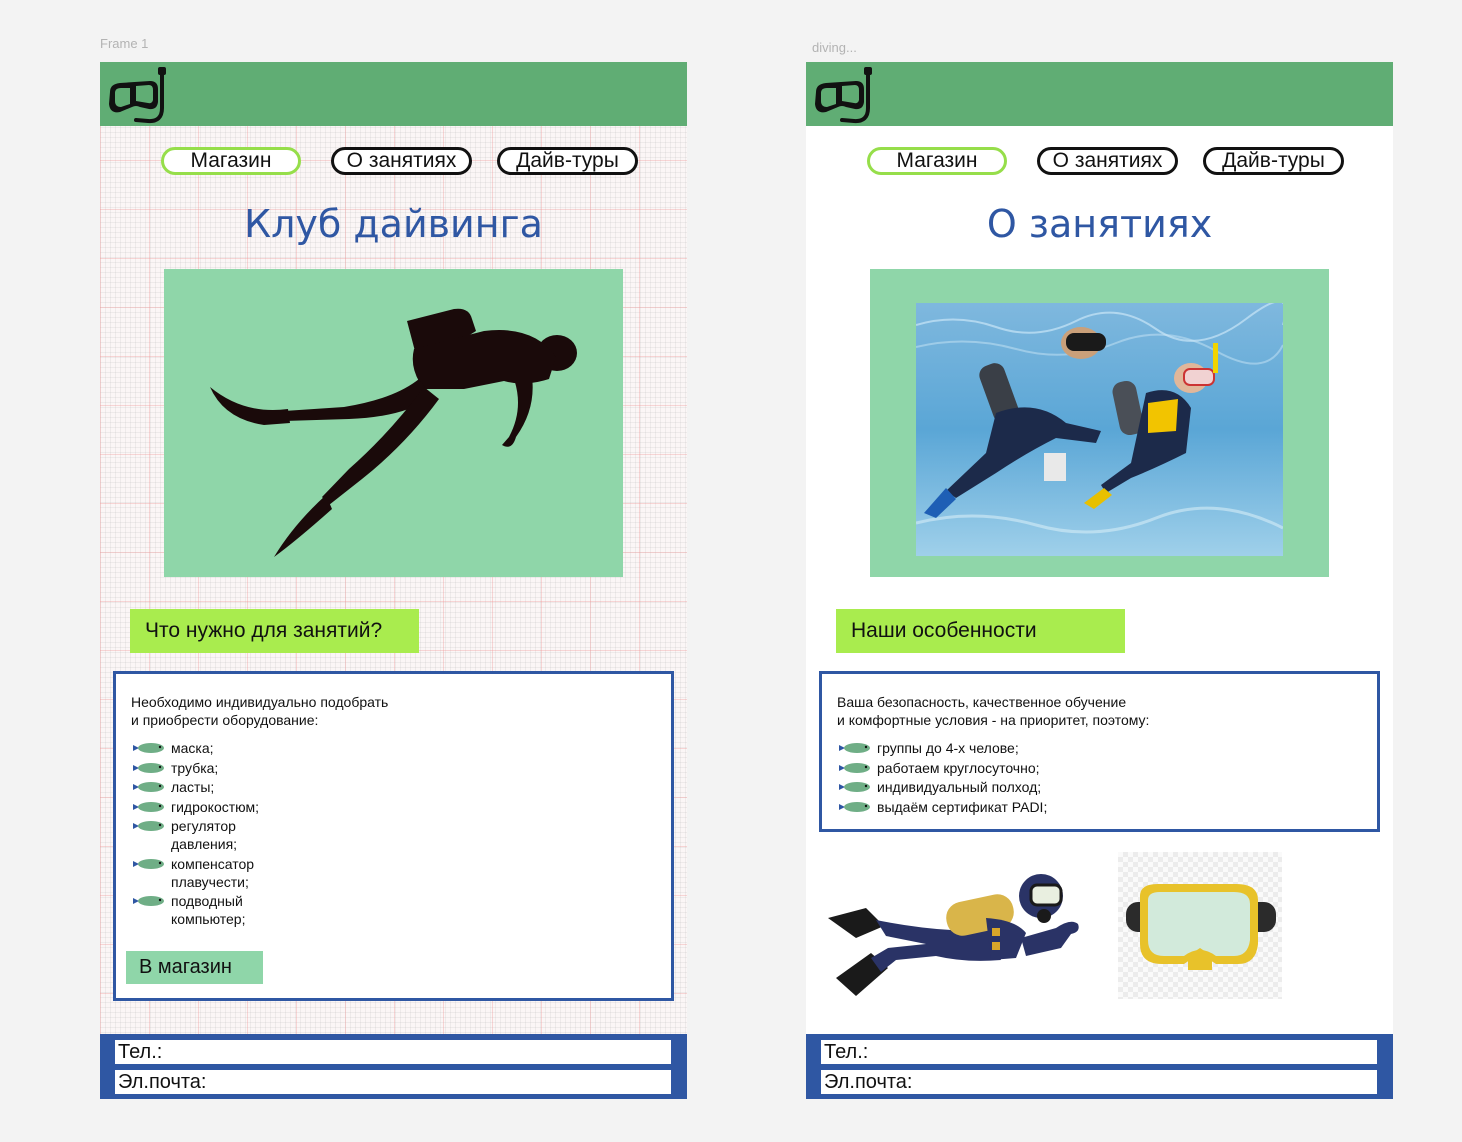 Image resolution: width=1462 pixels, height=1142 pixels. Describe the element at coordinates (194, 967) in the screenshot. I see `to-shop-button: В магазин` at that location.